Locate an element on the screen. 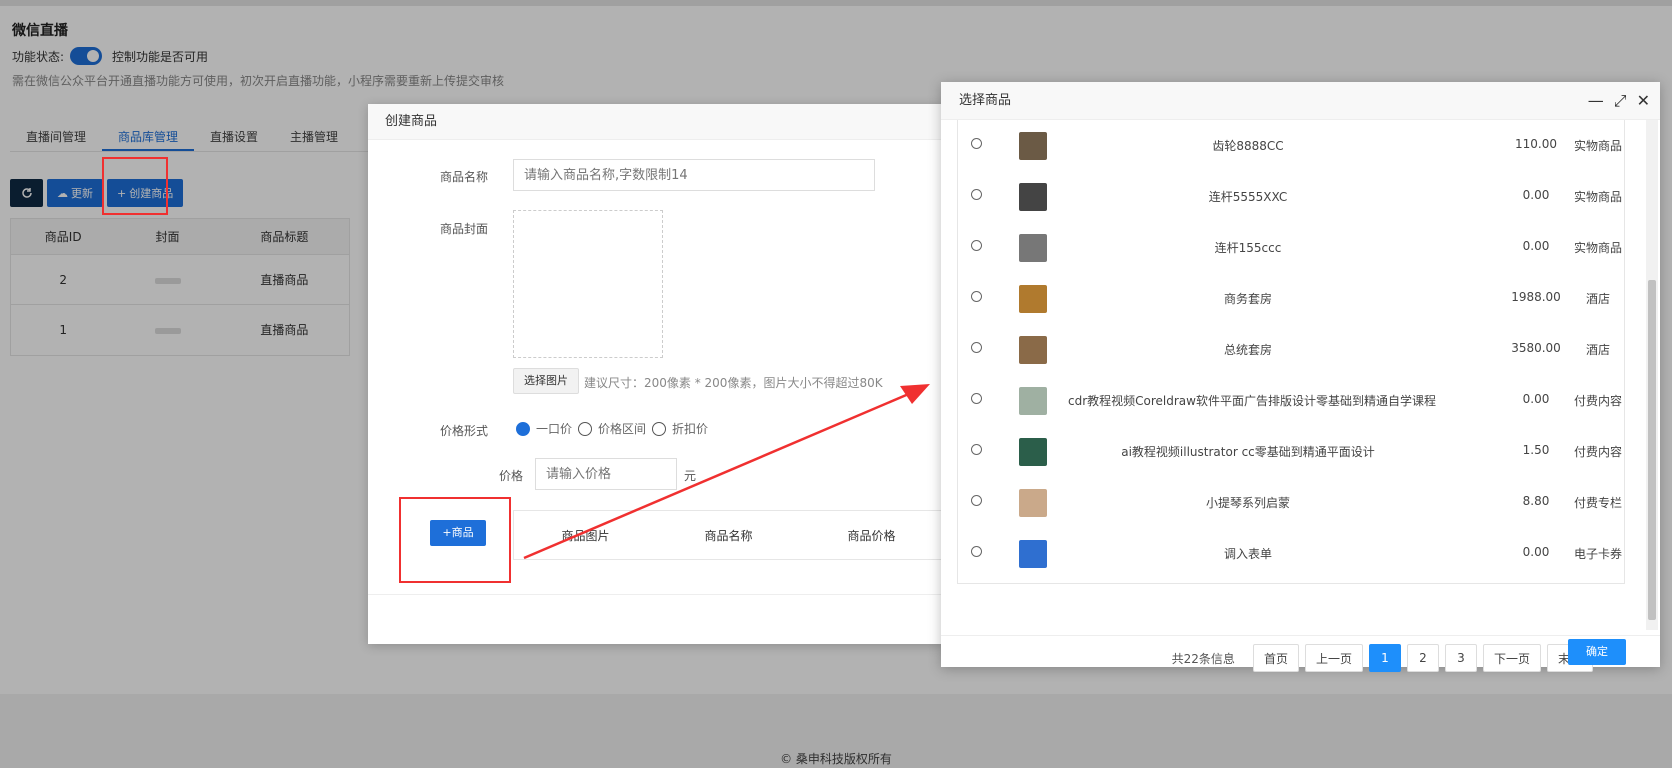  arrow-line is located at coordinates (721, 474).